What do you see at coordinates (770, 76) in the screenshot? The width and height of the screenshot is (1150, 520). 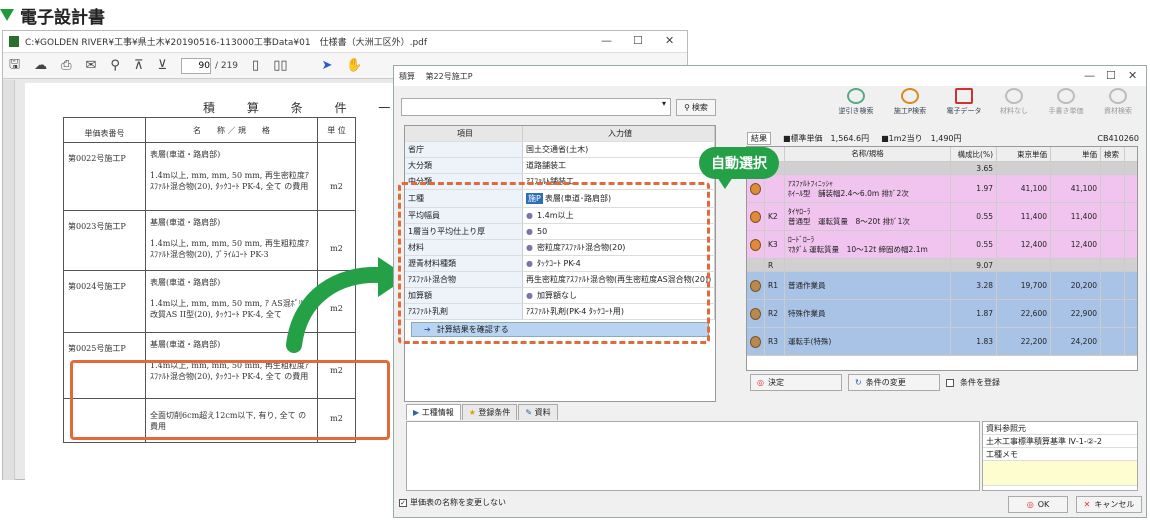 I see `dialog-titlebar: 積算 第22号施工P — ☐ ✕` at bounding box center [770, 76].